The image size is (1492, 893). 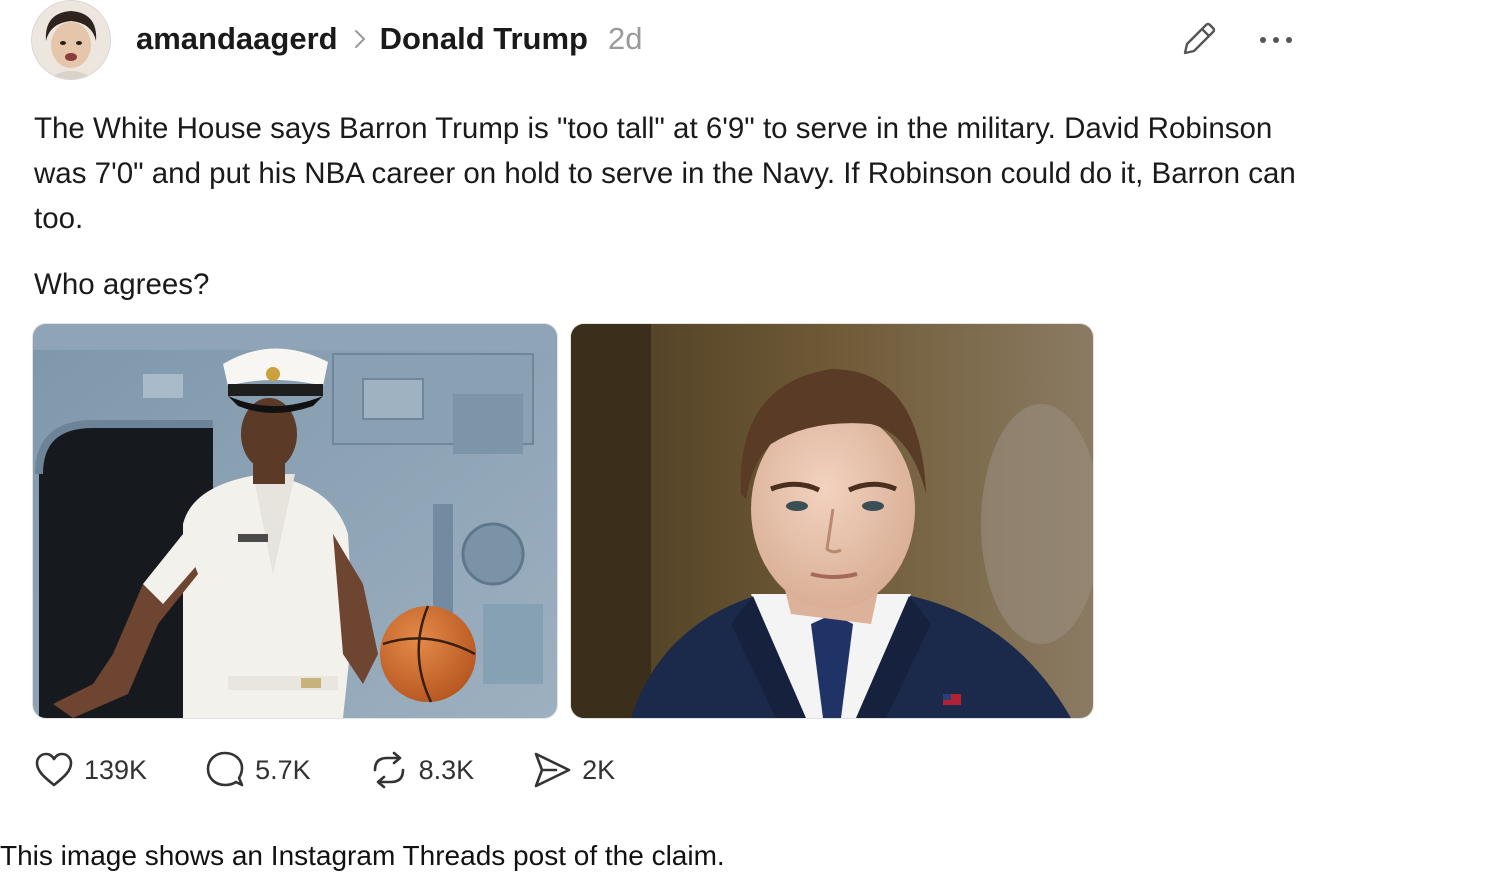 I want to click on more-options-icon, so click(x=1276, y=40).